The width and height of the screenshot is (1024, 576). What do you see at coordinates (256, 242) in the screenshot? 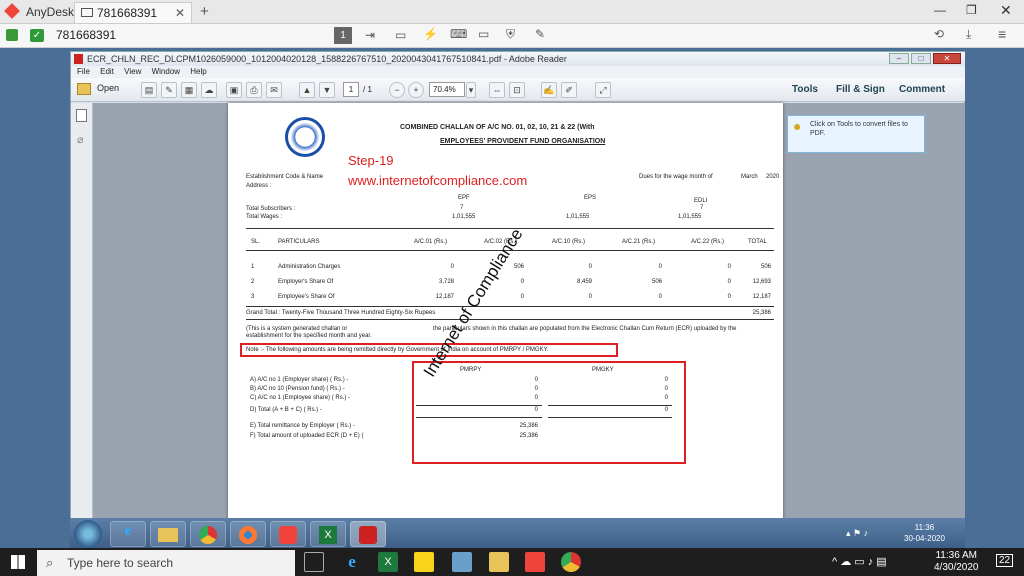
I see `th-sl: SL.` at bounding box center [256, 242].